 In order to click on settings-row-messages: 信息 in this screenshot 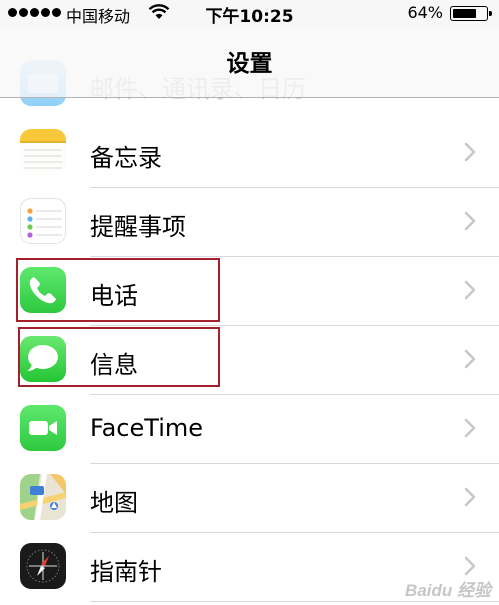, I will do `click(249, 360)`.